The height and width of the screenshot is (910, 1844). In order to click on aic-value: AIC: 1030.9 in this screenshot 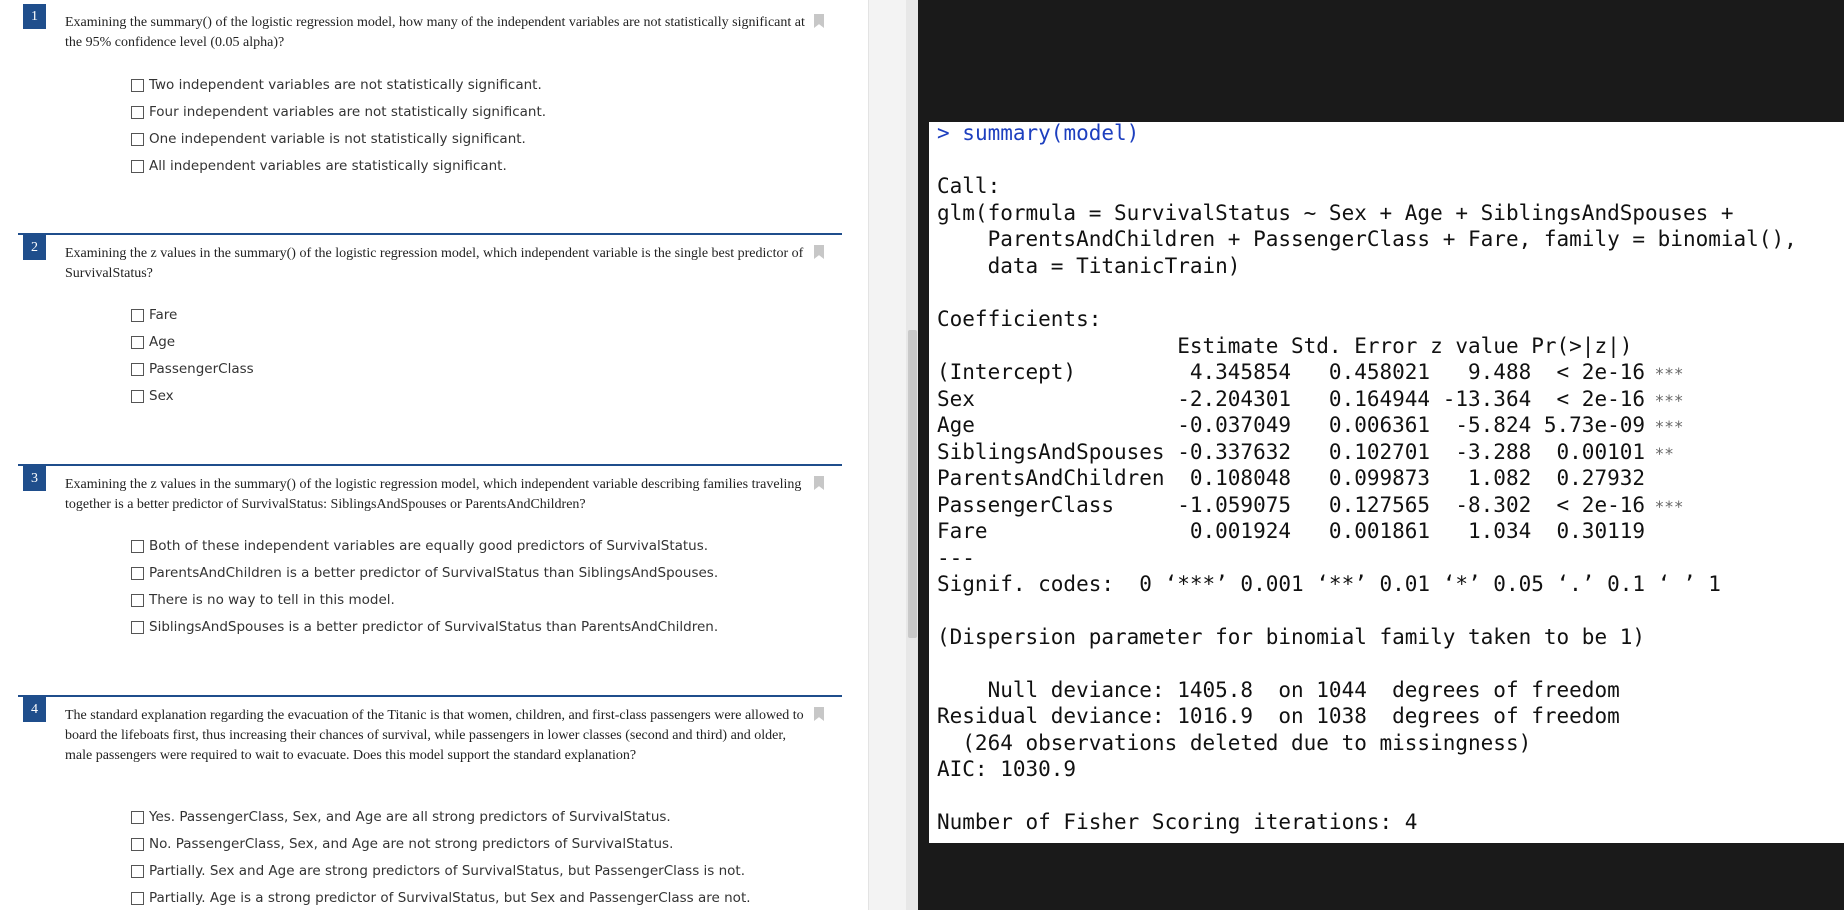, I will do `click(1007, 769)`.